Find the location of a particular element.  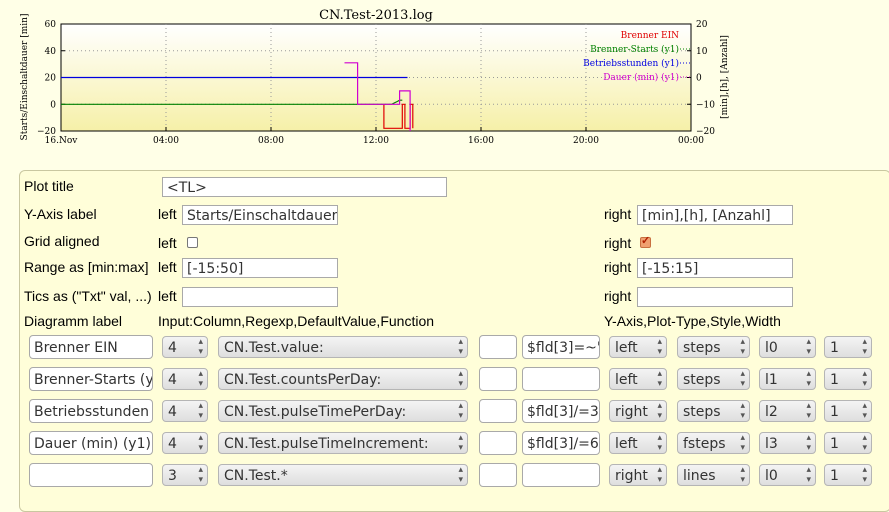

legend-entry-3: Dauer (min) (y1) is located at coordinates (641, 77).